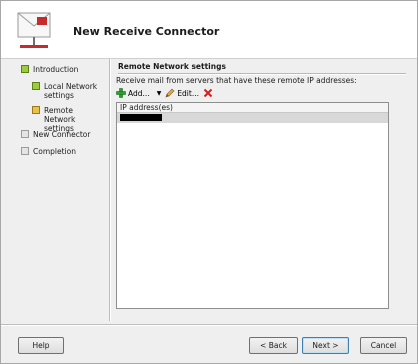 The image size is (418, 364). Describe the element at coordinates (159, 93) in the screenshot. I see `add-dropdown-arrow-icon: ▼` at that location.